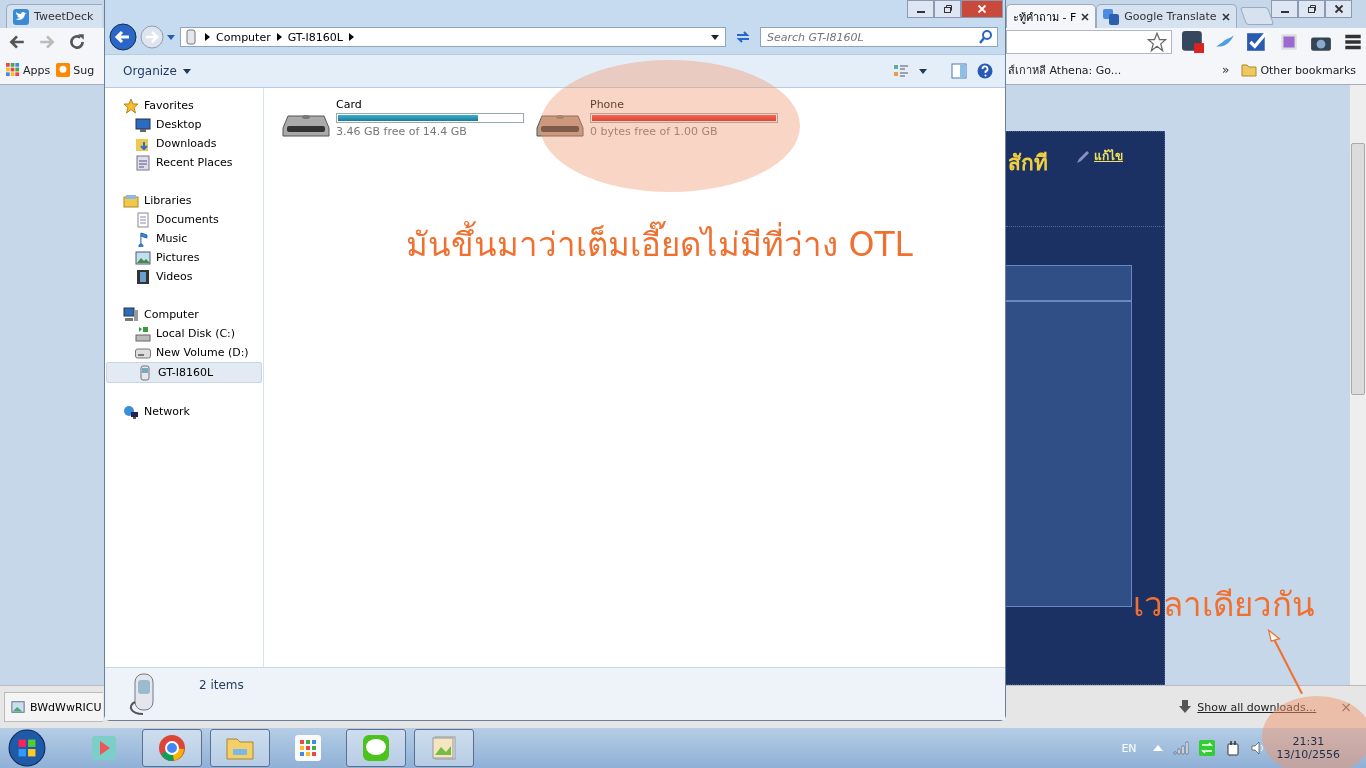 Image resolution: width=1366 pixels, height=768 pixels. What do you see at coordinates (654, 131) in the screenshot?
I see `free-space-text: 0 bytes free of 1.00 GB` at bounding box center [654, 131].